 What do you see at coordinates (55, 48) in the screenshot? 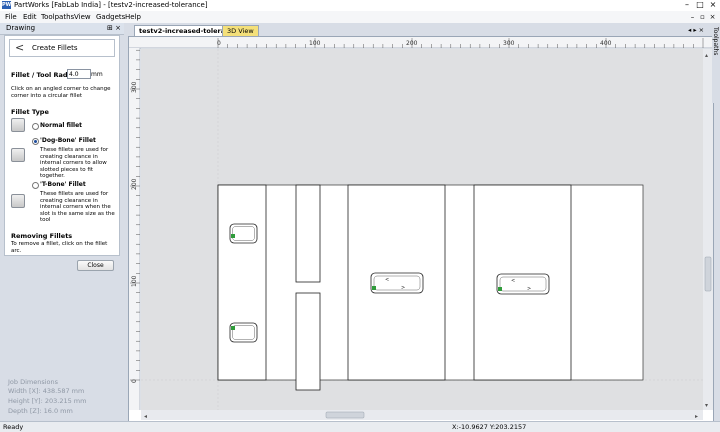
I see `form-title: Create Fillets` at bounding box center [55, 48].